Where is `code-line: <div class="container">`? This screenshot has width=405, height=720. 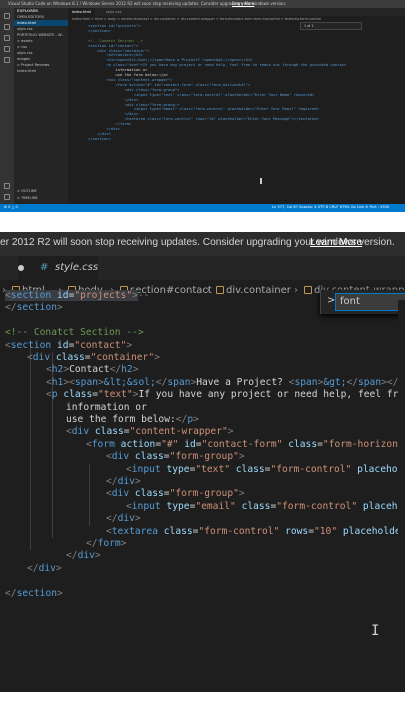 code-line: <div class="container"> is located at coordinates (93, 357).